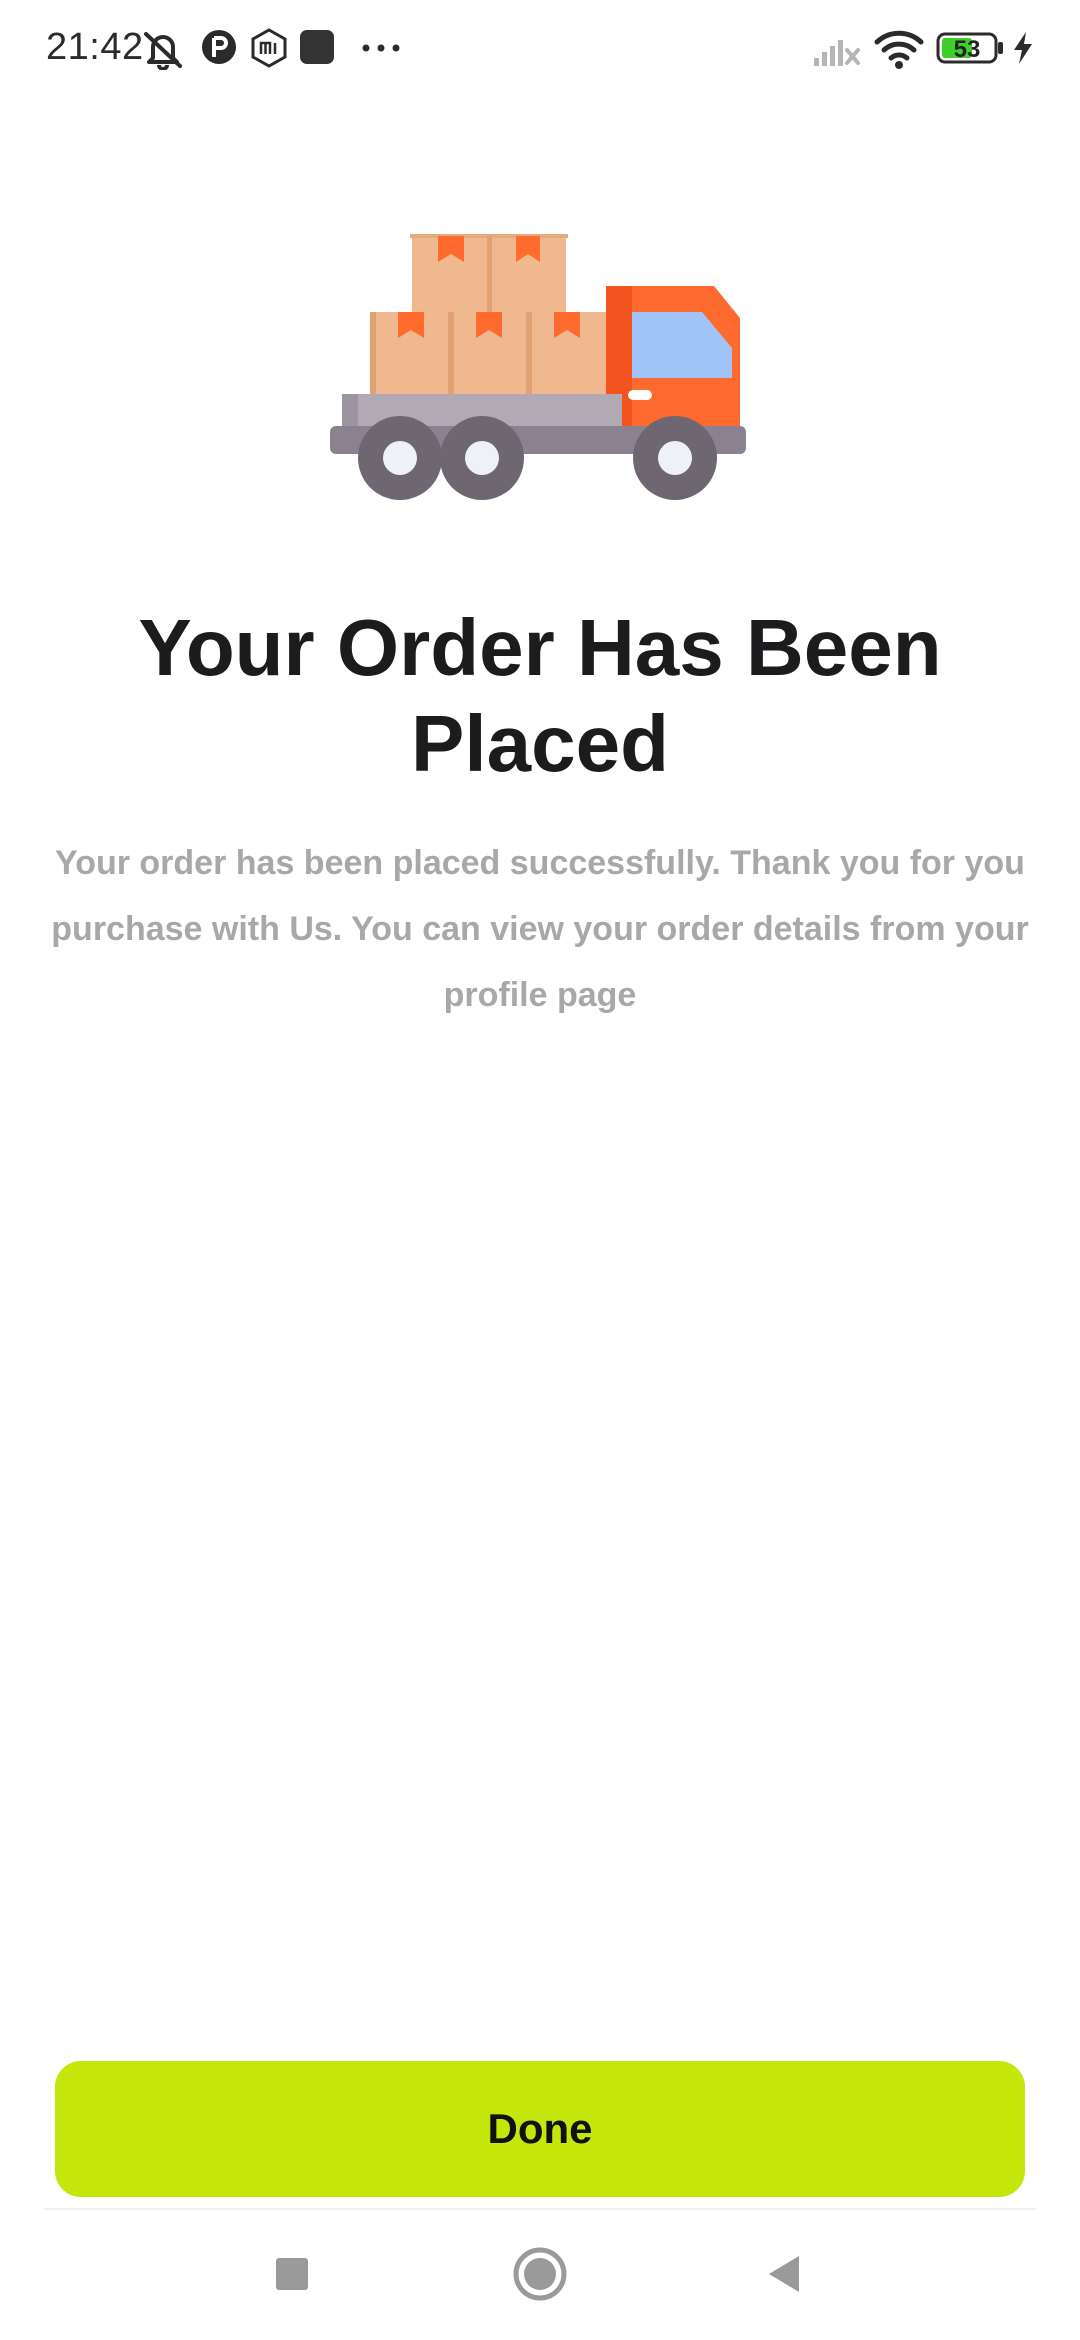  I want to click on recents-square-icon, so click(292, 2274).